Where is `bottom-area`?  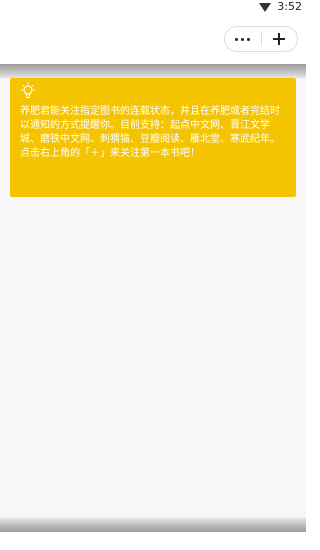
bottom-area is located at coordinates (153, 541).